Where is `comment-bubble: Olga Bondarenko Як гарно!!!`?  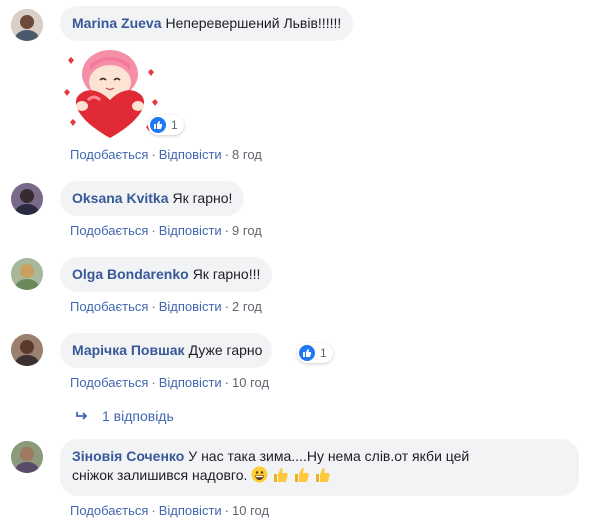 comment-bubble: Olga Bondarenko Як гарно!!! is located at coordinates (166, 274).